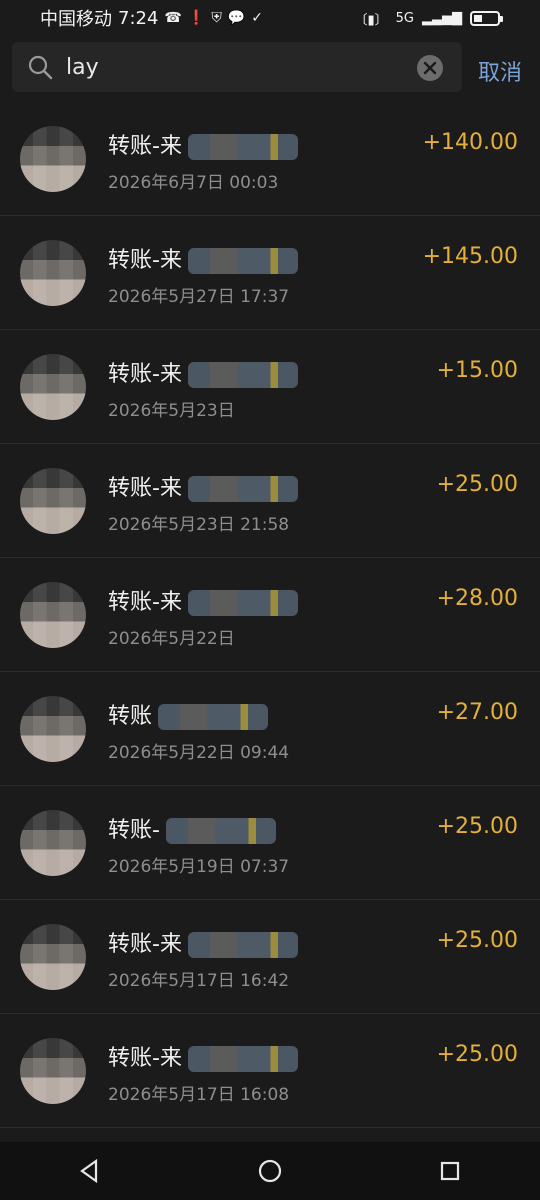 The width and height of the screenshot is (540, 1200). Describe the element at coordinates (82, 67) in the screenshot. I see `search-query: lay` at that location.